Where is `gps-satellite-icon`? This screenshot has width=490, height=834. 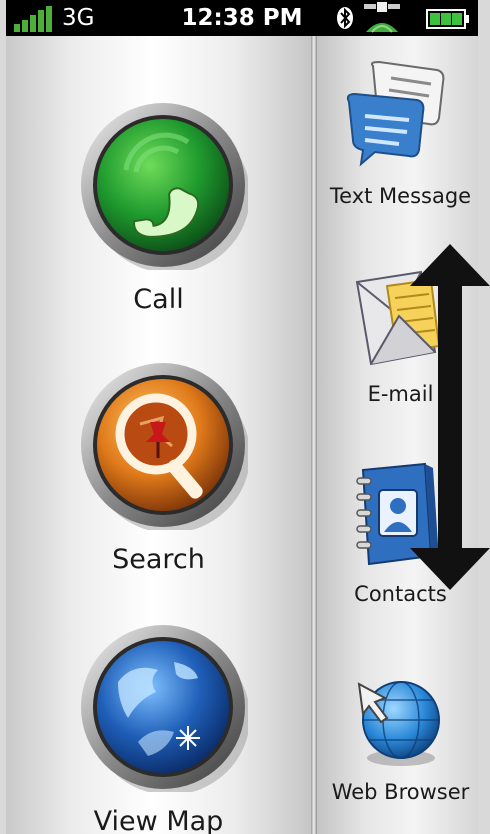 gps-satellite-icon is located at coordinates (382, 17).